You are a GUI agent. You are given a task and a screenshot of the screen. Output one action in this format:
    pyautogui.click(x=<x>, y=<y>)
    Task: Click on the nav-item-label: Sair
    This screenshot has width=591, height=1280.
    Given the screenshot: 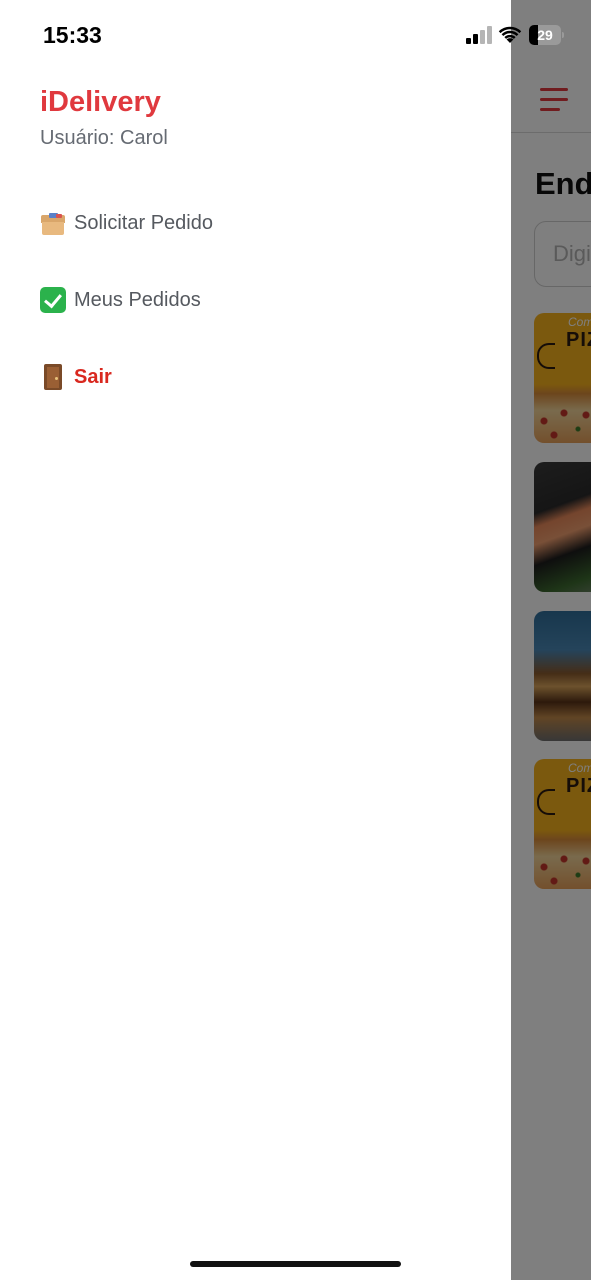 What is the action you would take?
    pyautogui.click(x=93, y=376)
    